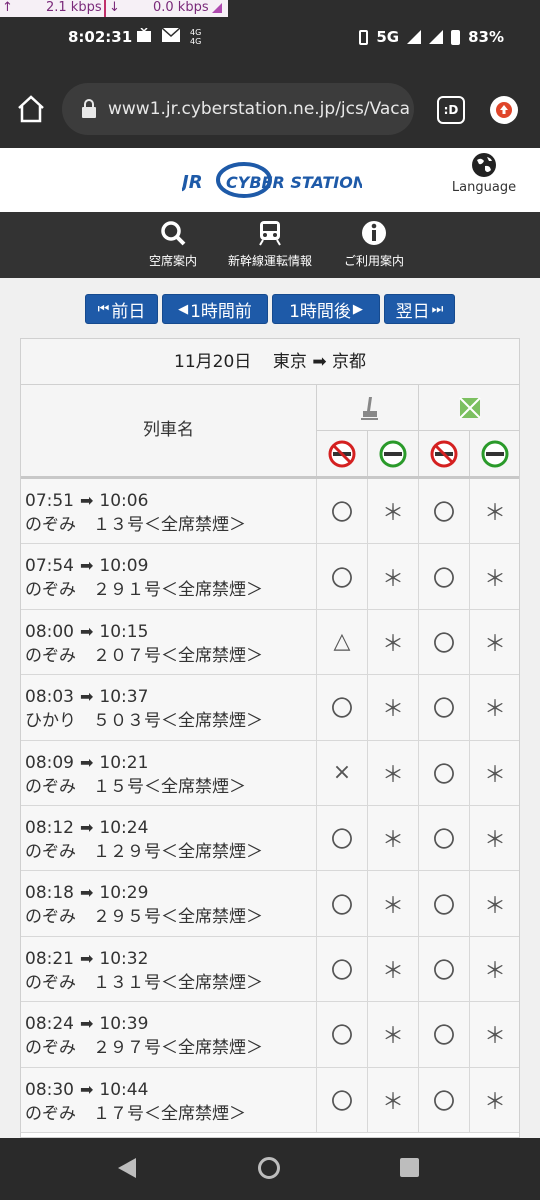 Image resolution: width=540 pixels, height=1200 pixels. Describe the element at coordinates (169, 576) in the screenshot. I see `train-info: 07:54 ➡ 10:09 のぞみ ２９１号＜全席禁煙＞` at that location.